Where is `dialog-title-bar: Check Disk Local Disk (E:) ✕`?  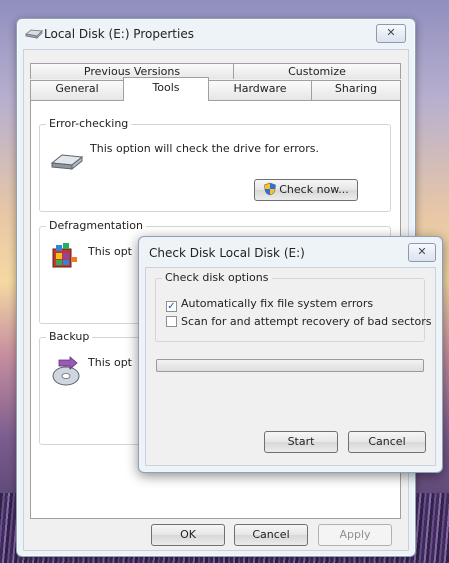
dialog-title-bar: Check Disk Local Disk (E:) ✕ is located at coordinates (290, 252).